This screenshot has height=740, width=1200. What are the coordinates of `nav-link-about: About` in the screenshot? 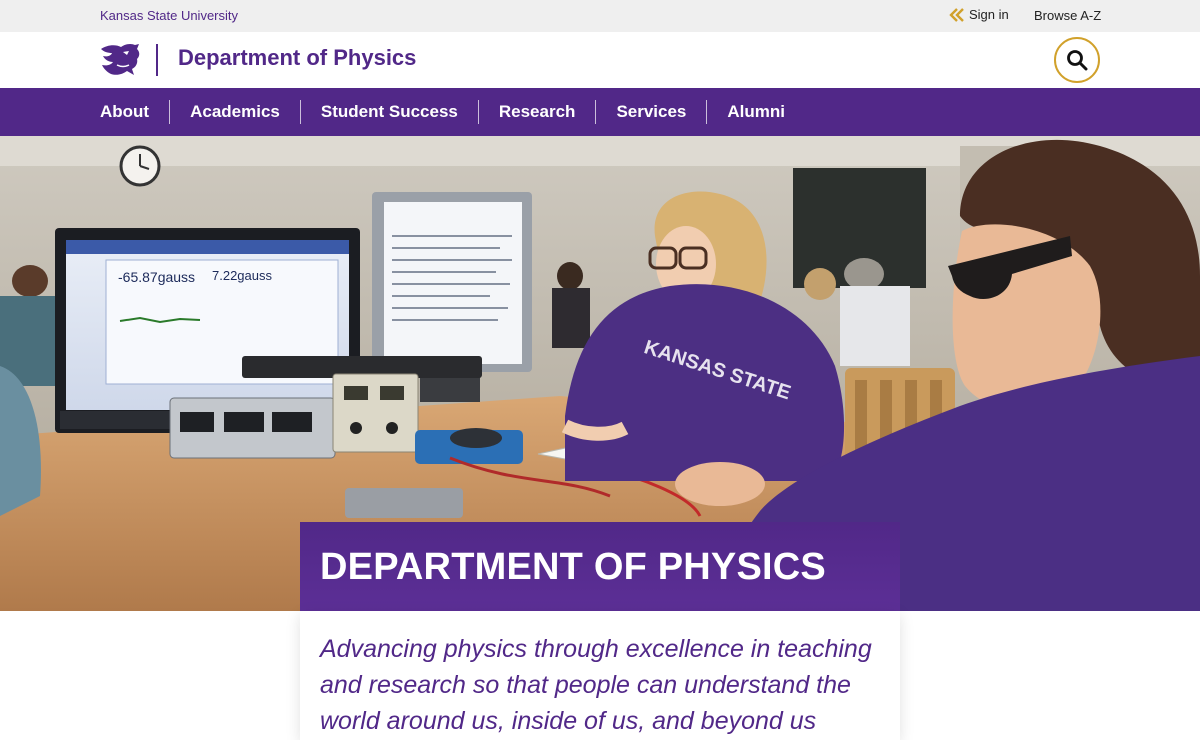 It's located at (134, 112).